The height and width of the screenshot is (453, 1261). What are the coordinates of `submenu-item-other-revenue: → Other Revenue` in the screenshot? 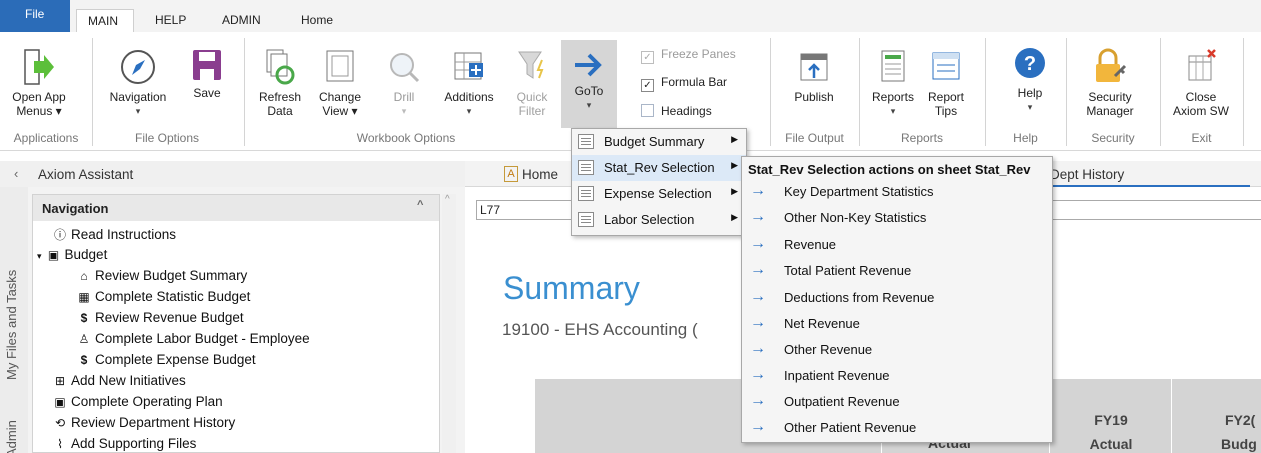 It's located at (897, 350).